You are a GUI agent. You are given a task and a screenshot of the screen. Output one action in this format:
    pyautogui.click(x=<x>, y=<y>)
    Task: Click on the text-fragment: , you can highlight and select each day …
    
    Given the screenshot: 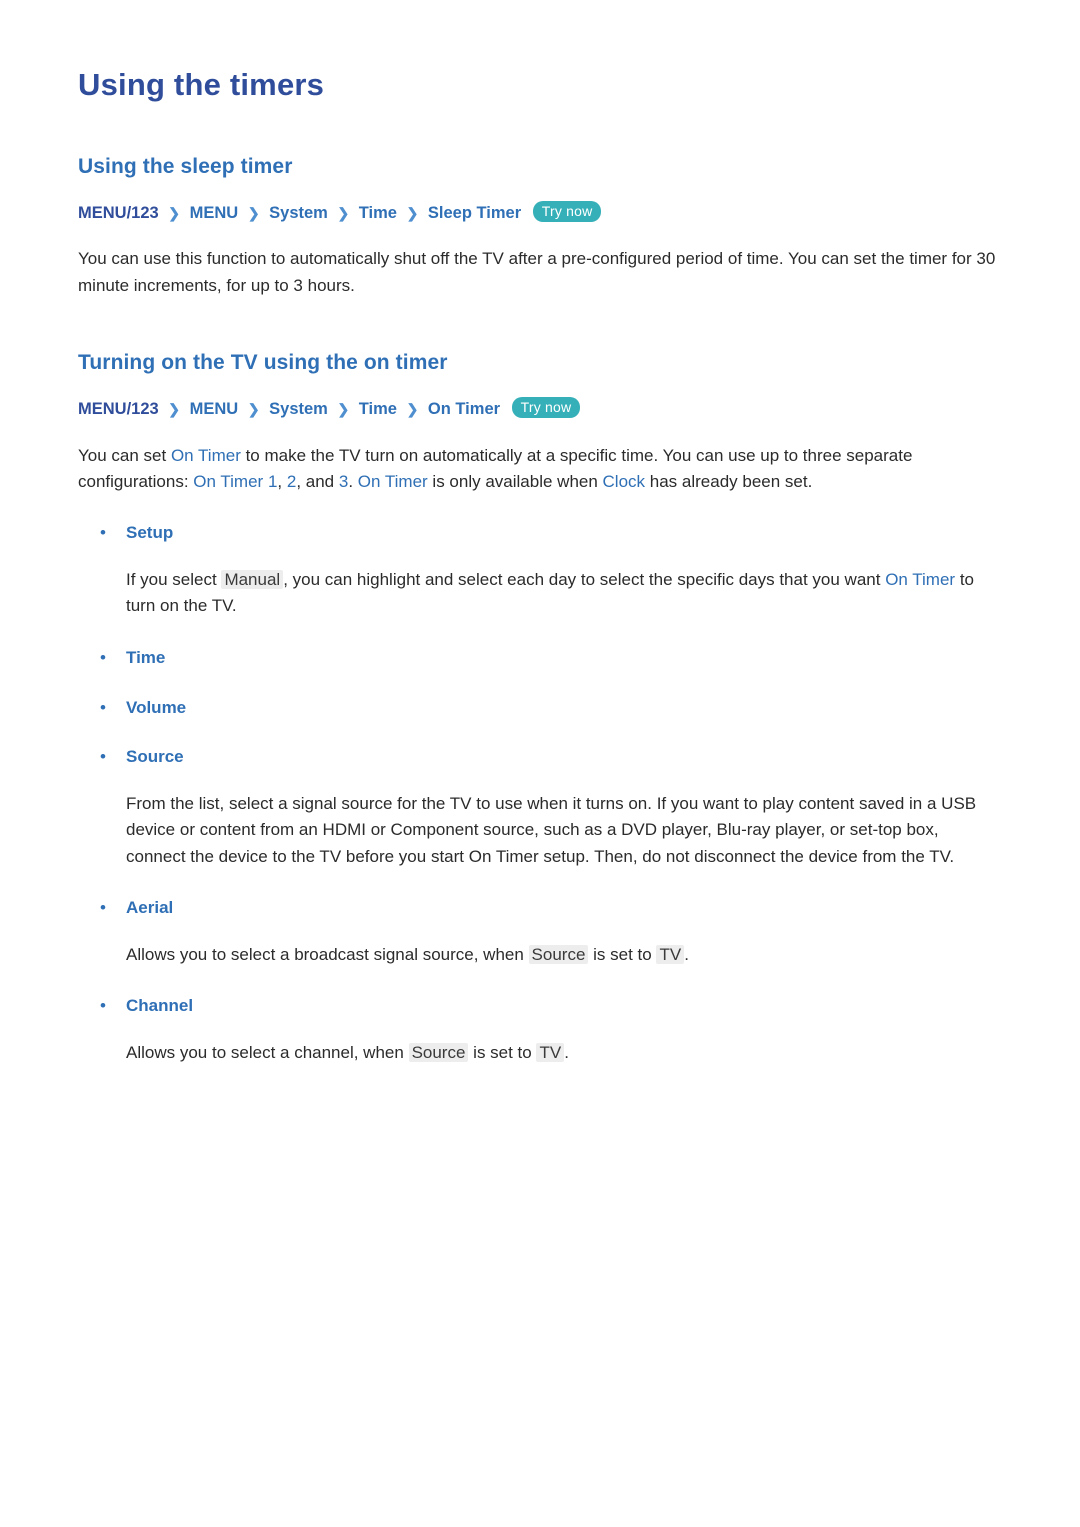 What is the action you would take?
    pyautogui.click(x=584, y=580)
    